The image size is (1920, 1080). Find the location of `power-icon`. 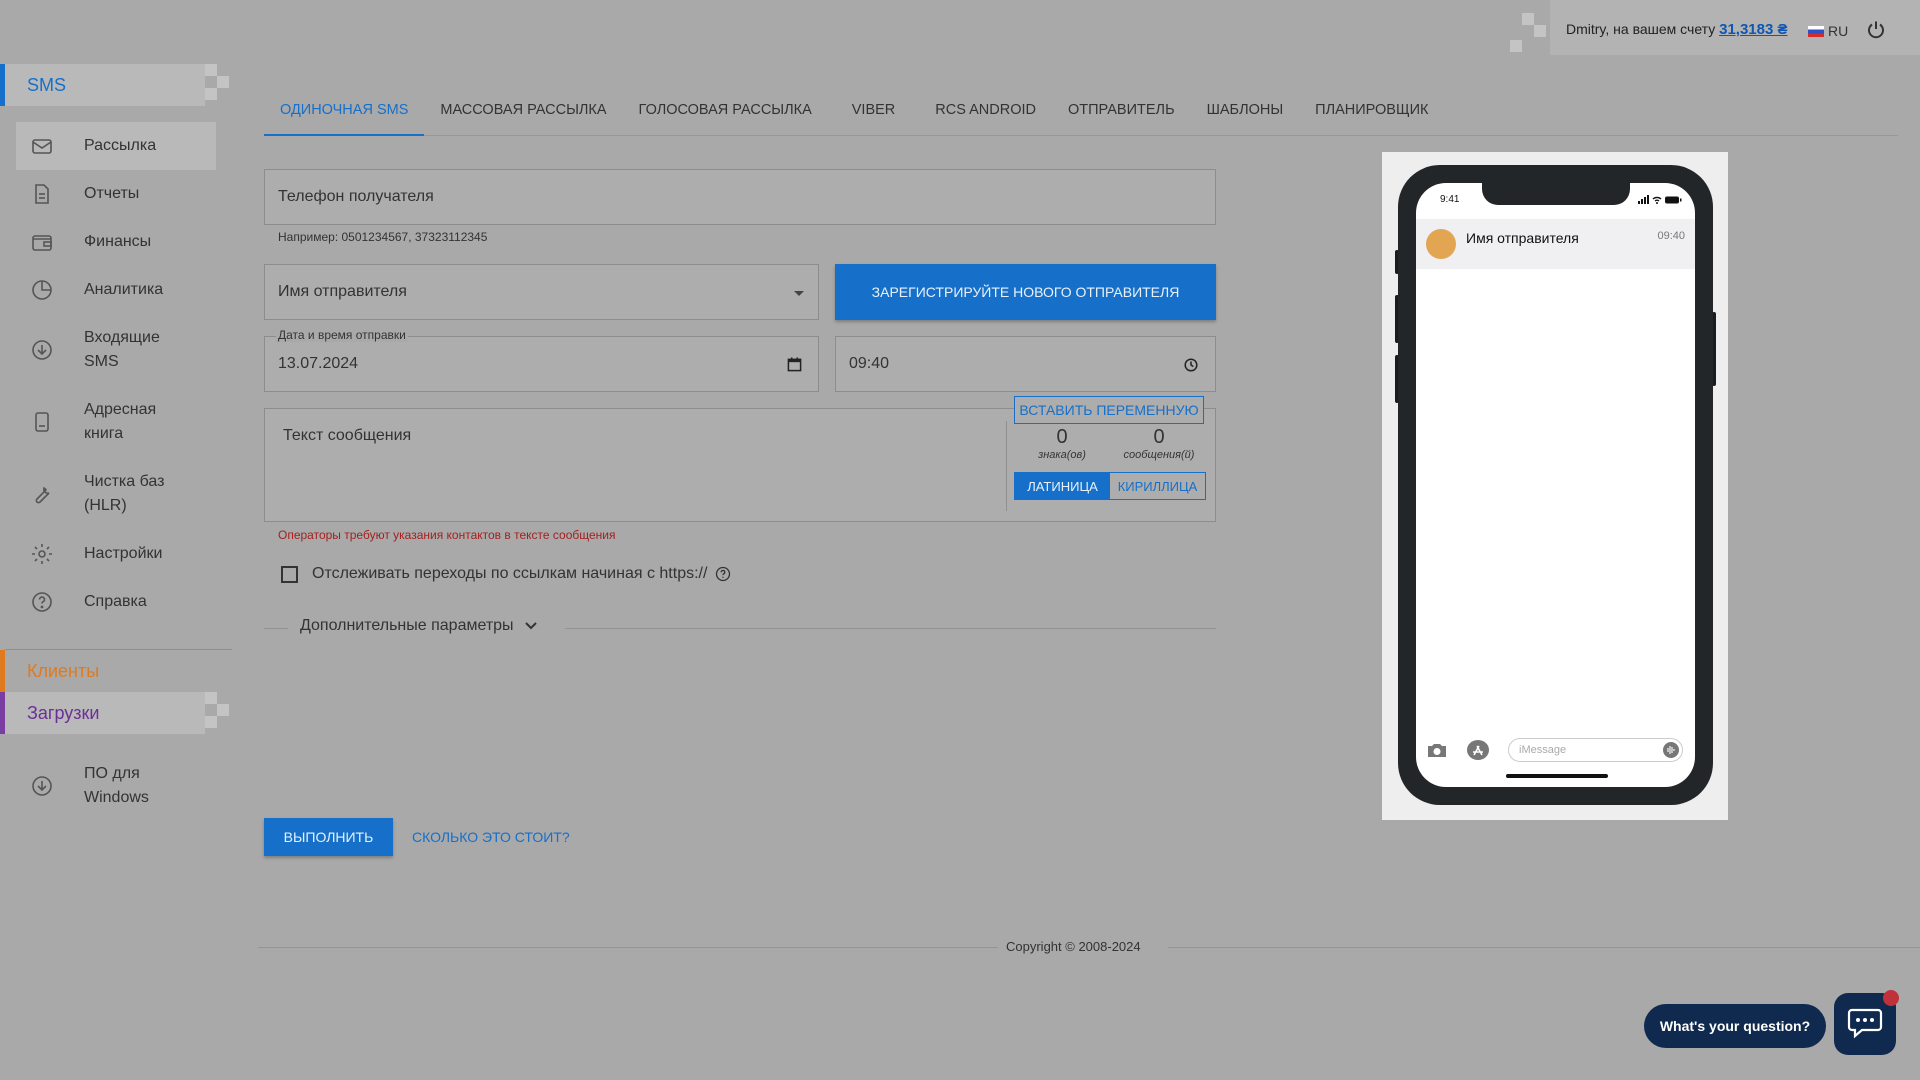

power-icon is located at coordinates (1876, 30).